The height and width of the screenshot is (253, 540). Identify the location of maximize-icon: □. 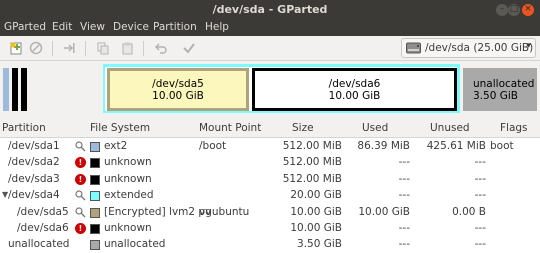
(514, 9).